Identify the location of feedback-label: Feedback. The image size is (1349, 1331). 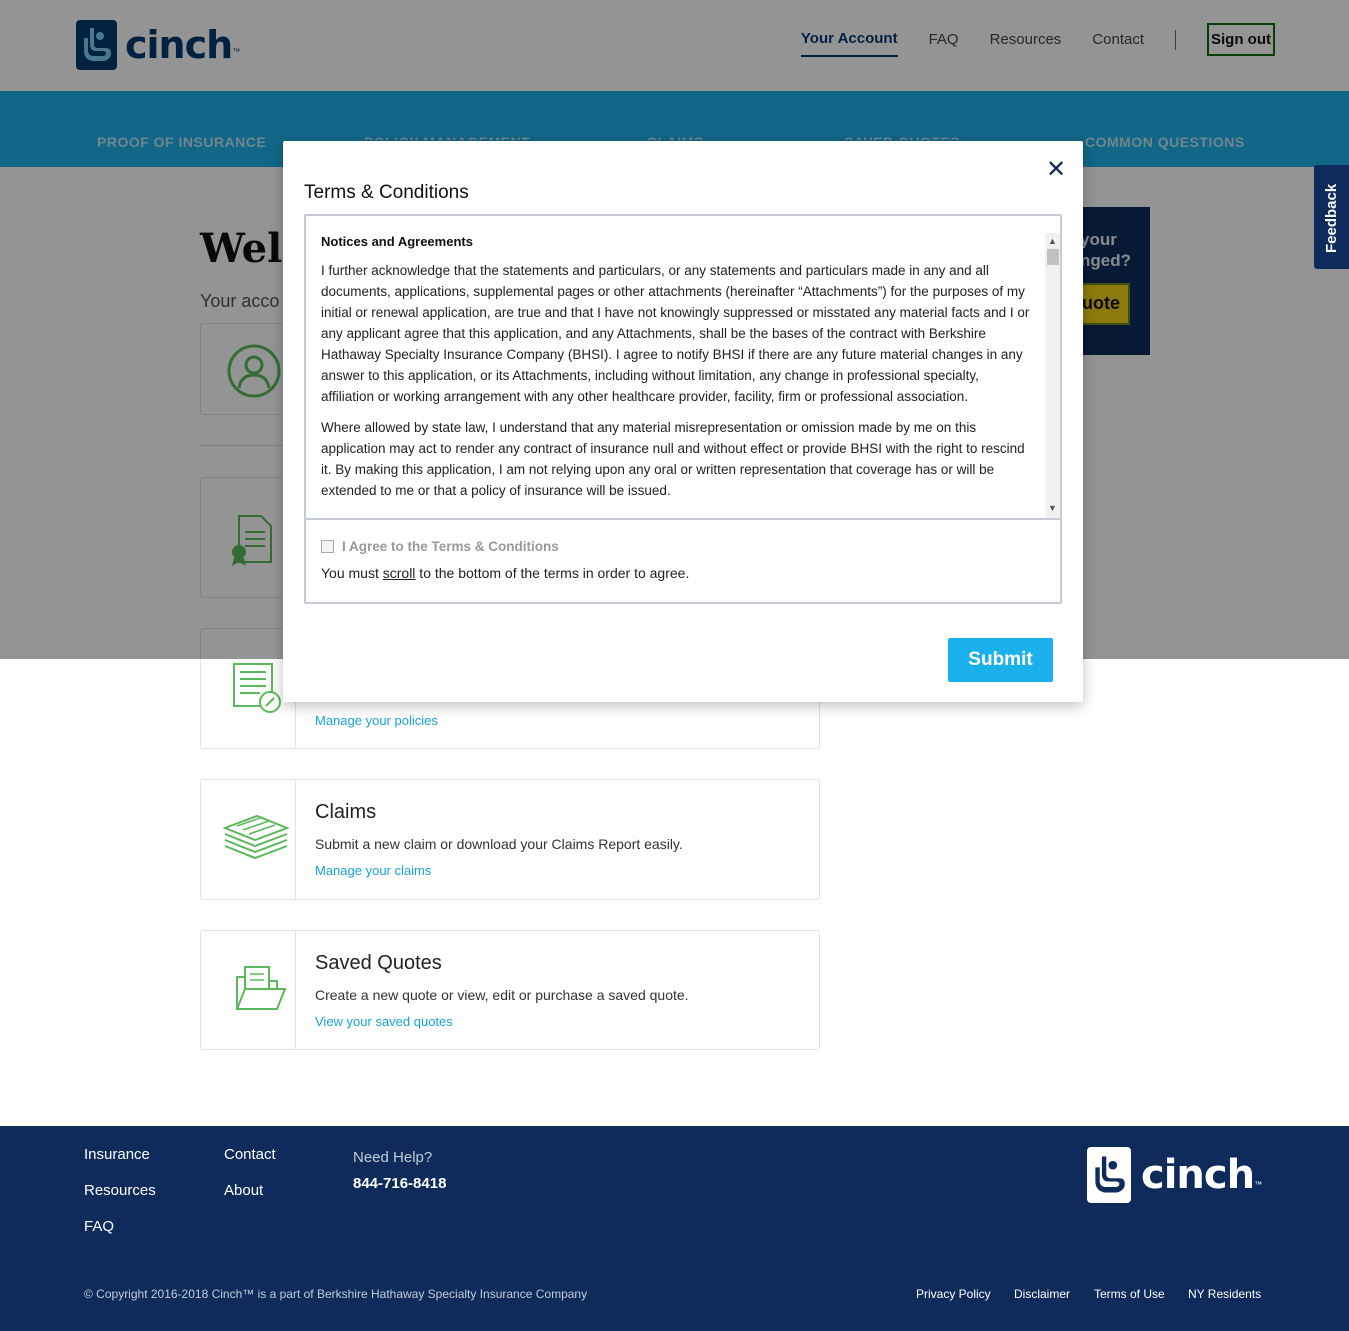
(1331, 218).